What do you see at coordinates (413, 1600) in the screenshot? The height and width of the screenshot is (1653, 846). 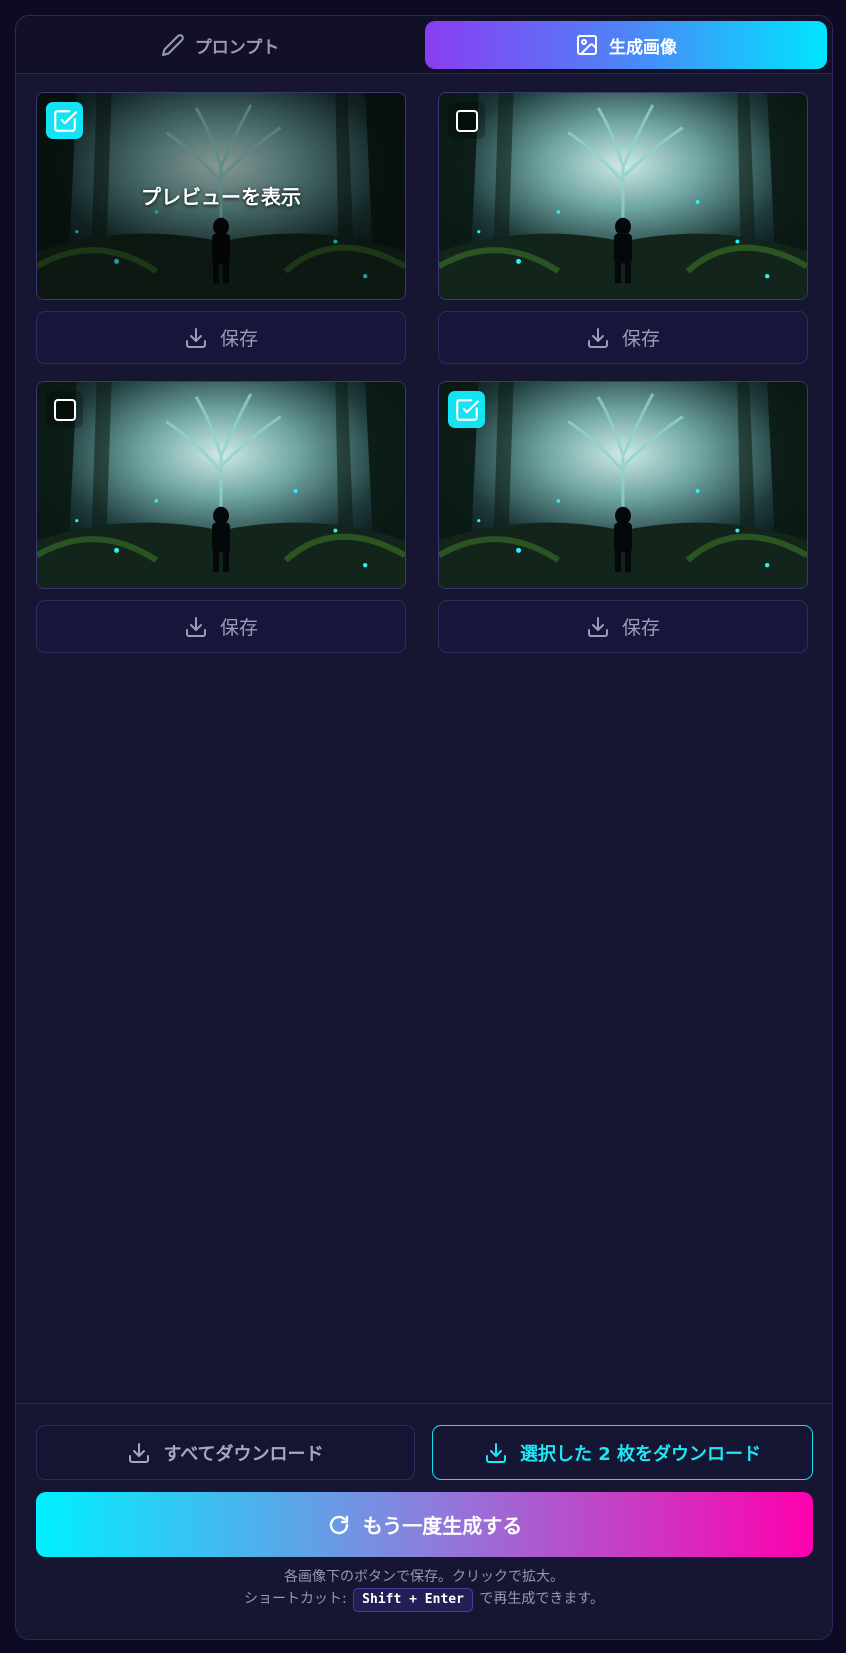 I see `shortcut-key: Shift + Enter` at bounding box center [413, 1600].